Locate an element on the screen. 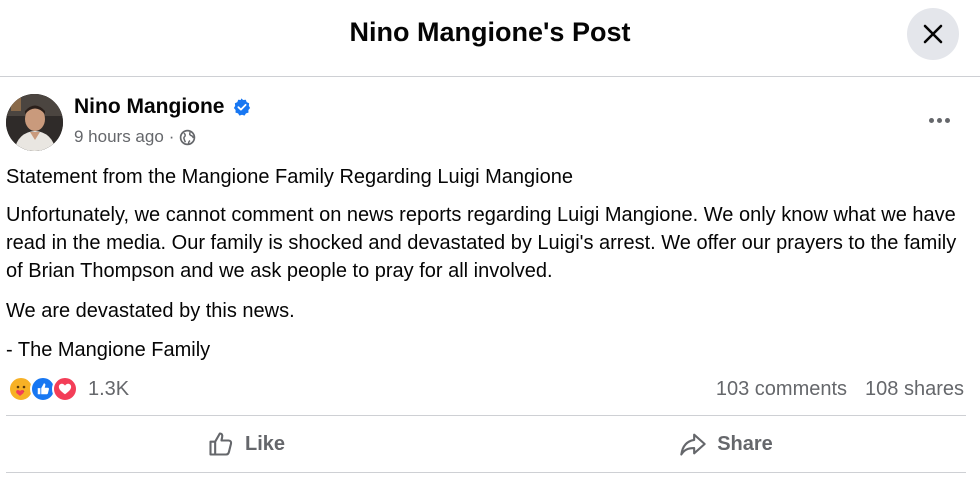  share-label: Share is located at coordinates (745, 443).